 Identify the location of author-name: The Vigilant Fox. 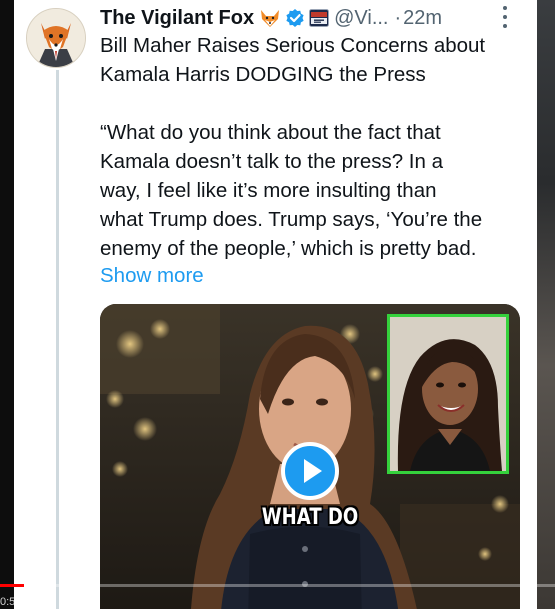
(177, 18).